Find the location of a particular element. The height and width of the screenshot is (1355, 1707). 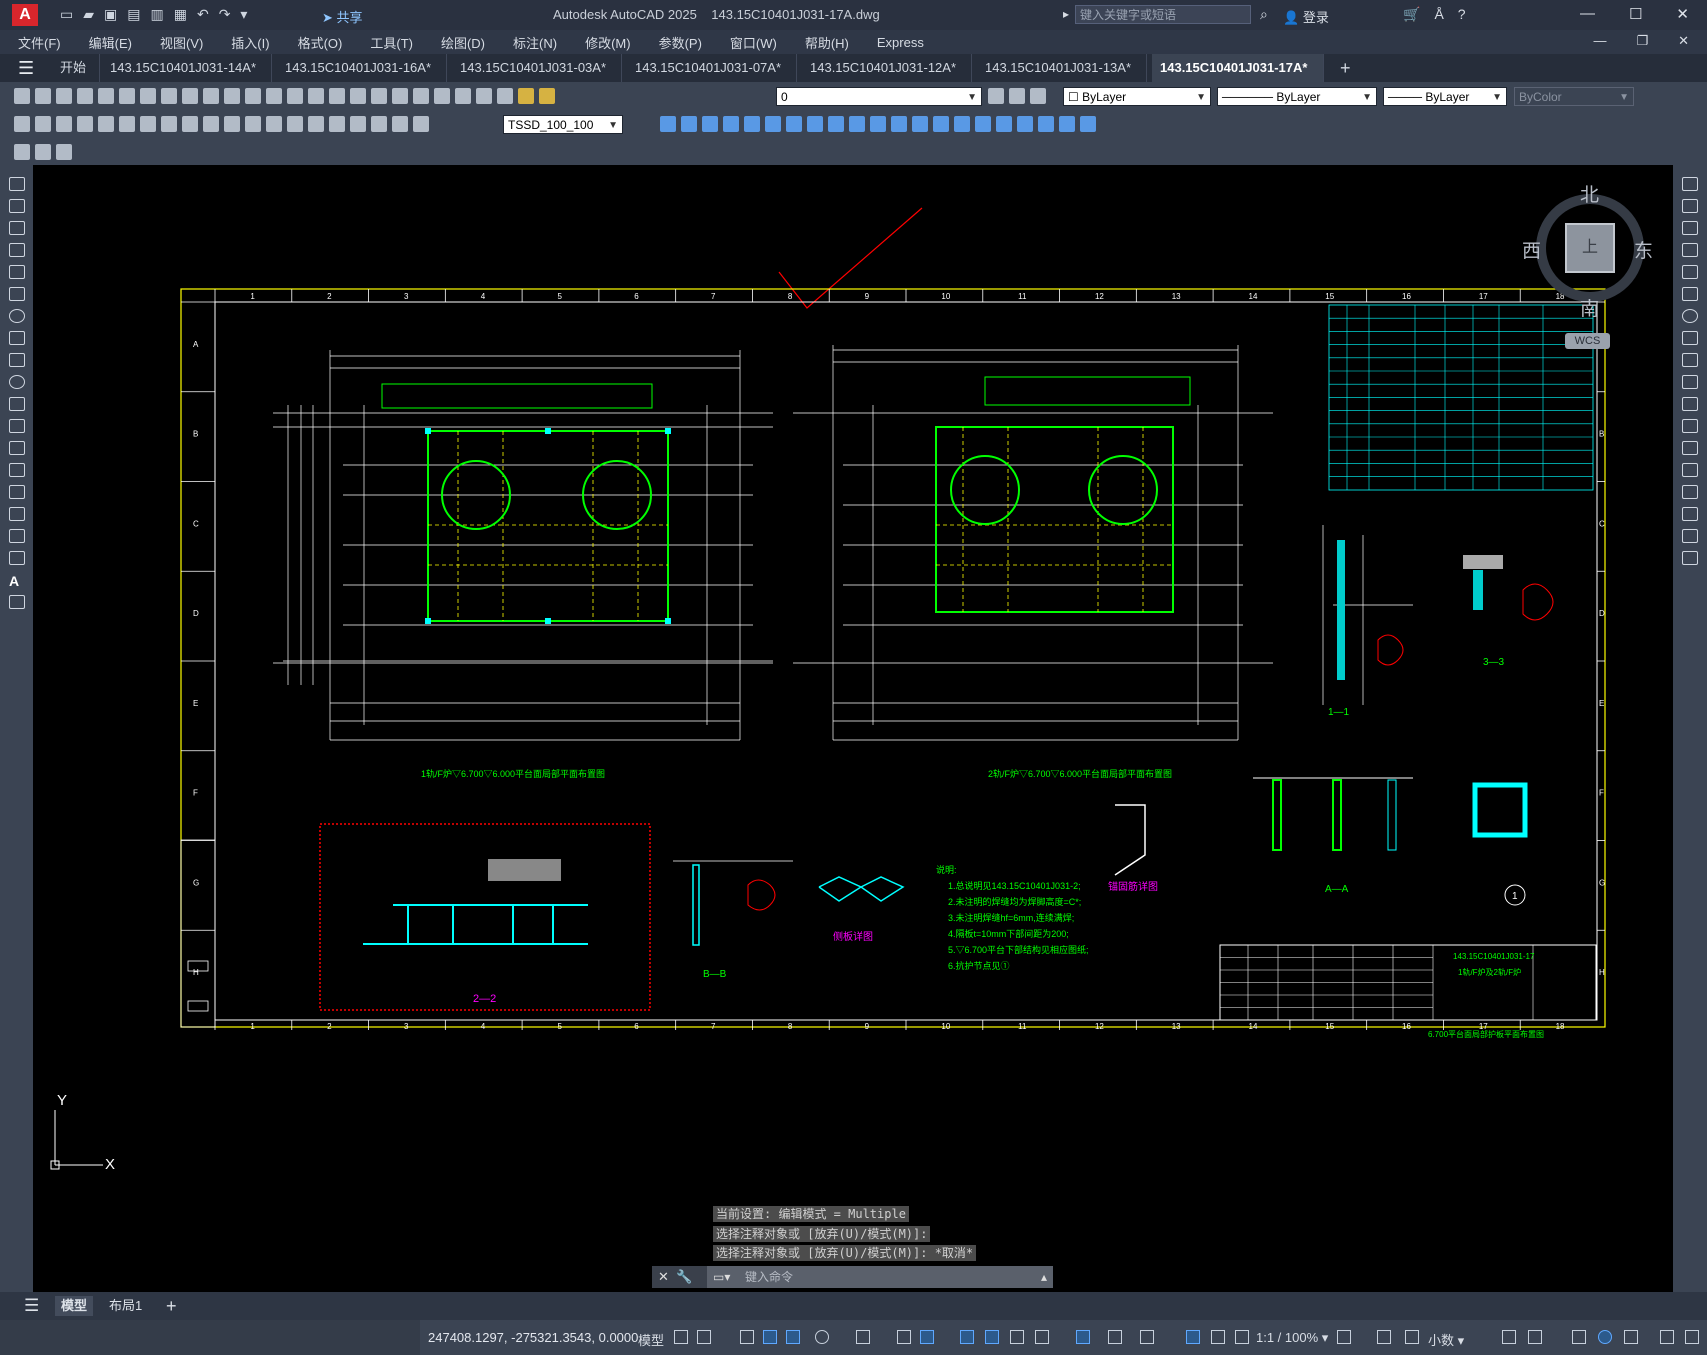

compass-north: 北 is located at coordinates (1589, 193).